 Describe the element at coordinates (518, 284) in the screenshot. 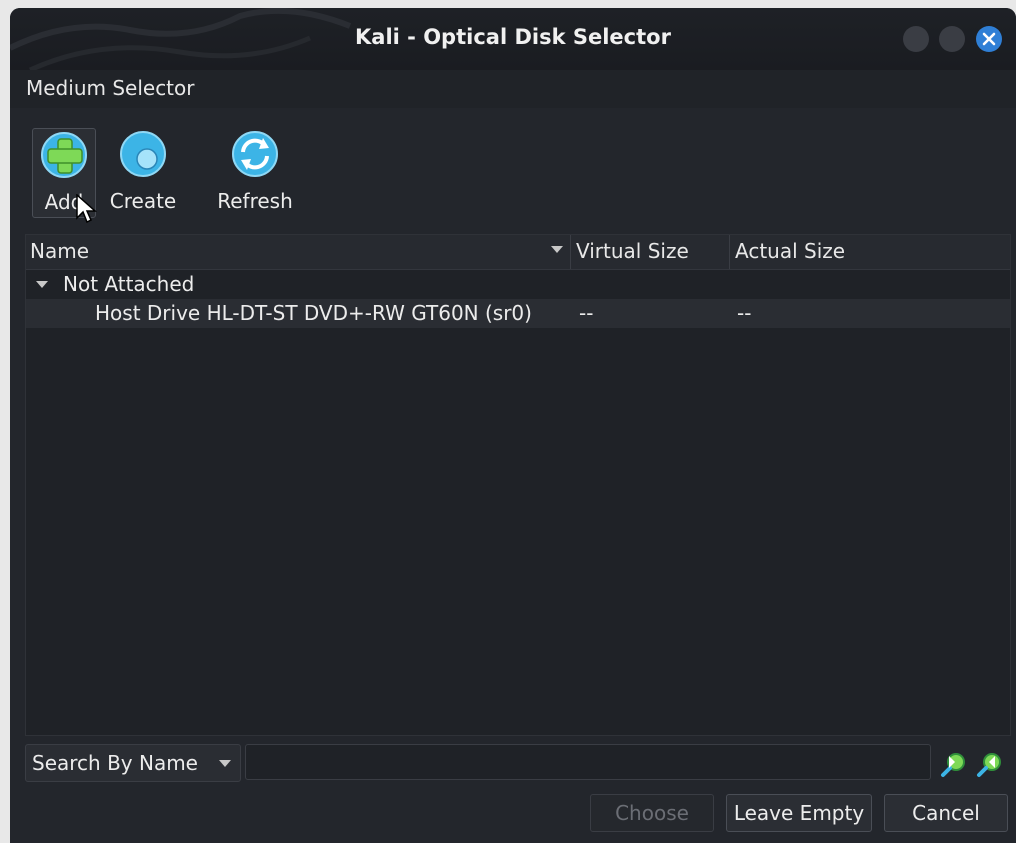

I see `tree-group-not-attached: Not Attached` at that location.